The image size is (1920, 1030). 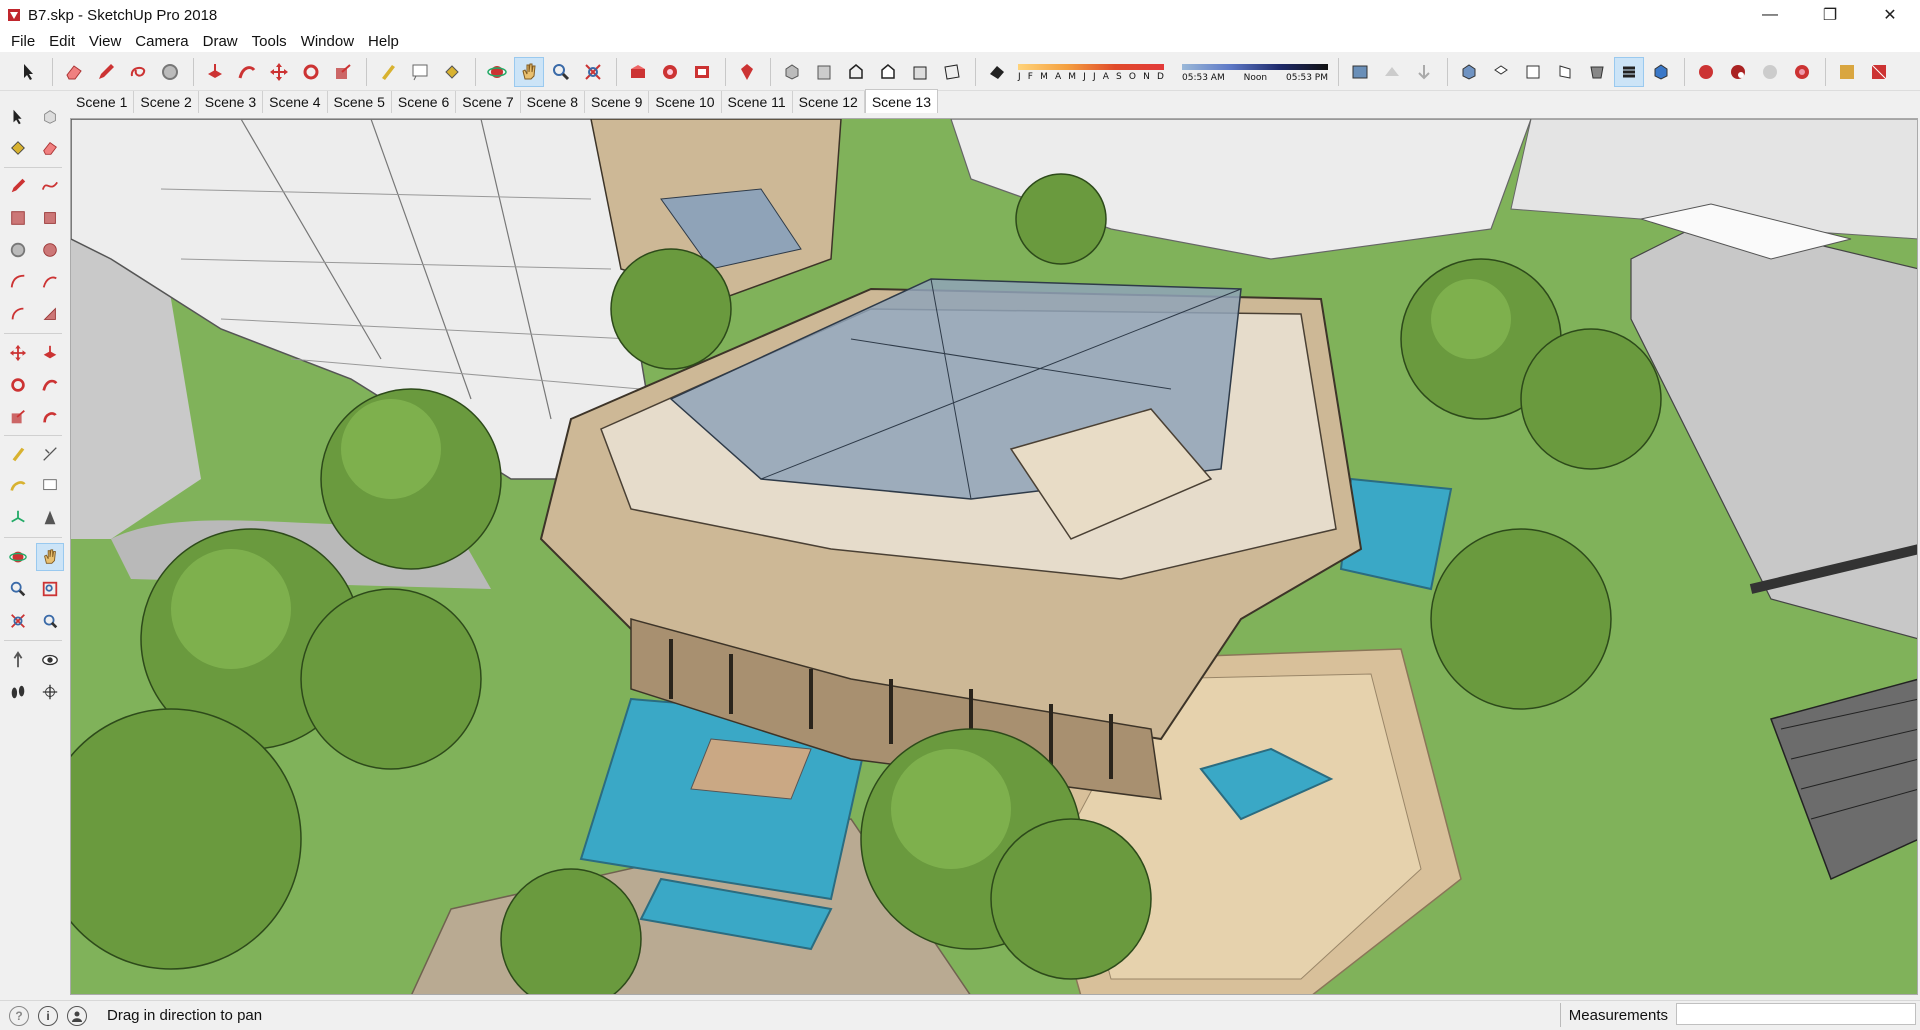 I want to click on line-icon, so click(x=18, y=186).